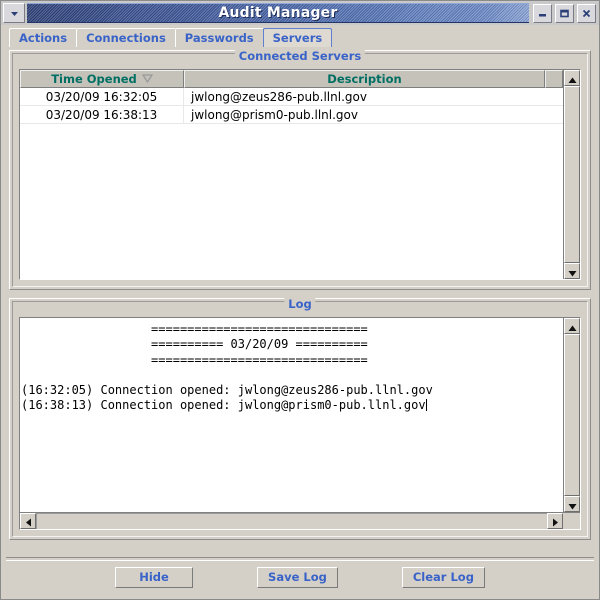  I want to click on title-bar-gradient: Audit Manager, so click(278, 13).